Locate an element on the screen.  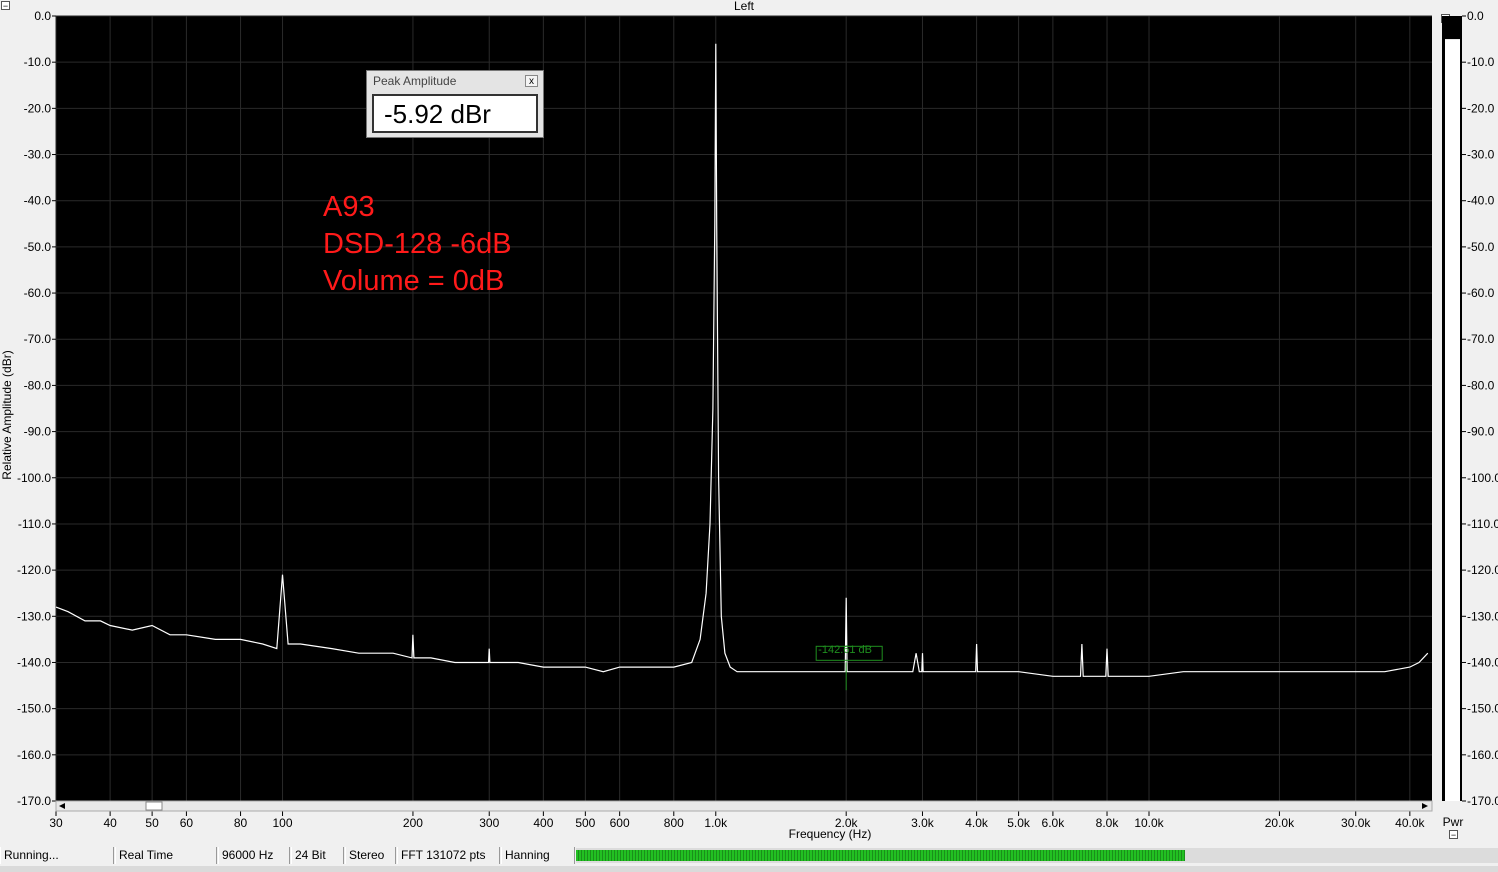
y-tick-label: -130.0 is located at coordinates (34, 616).